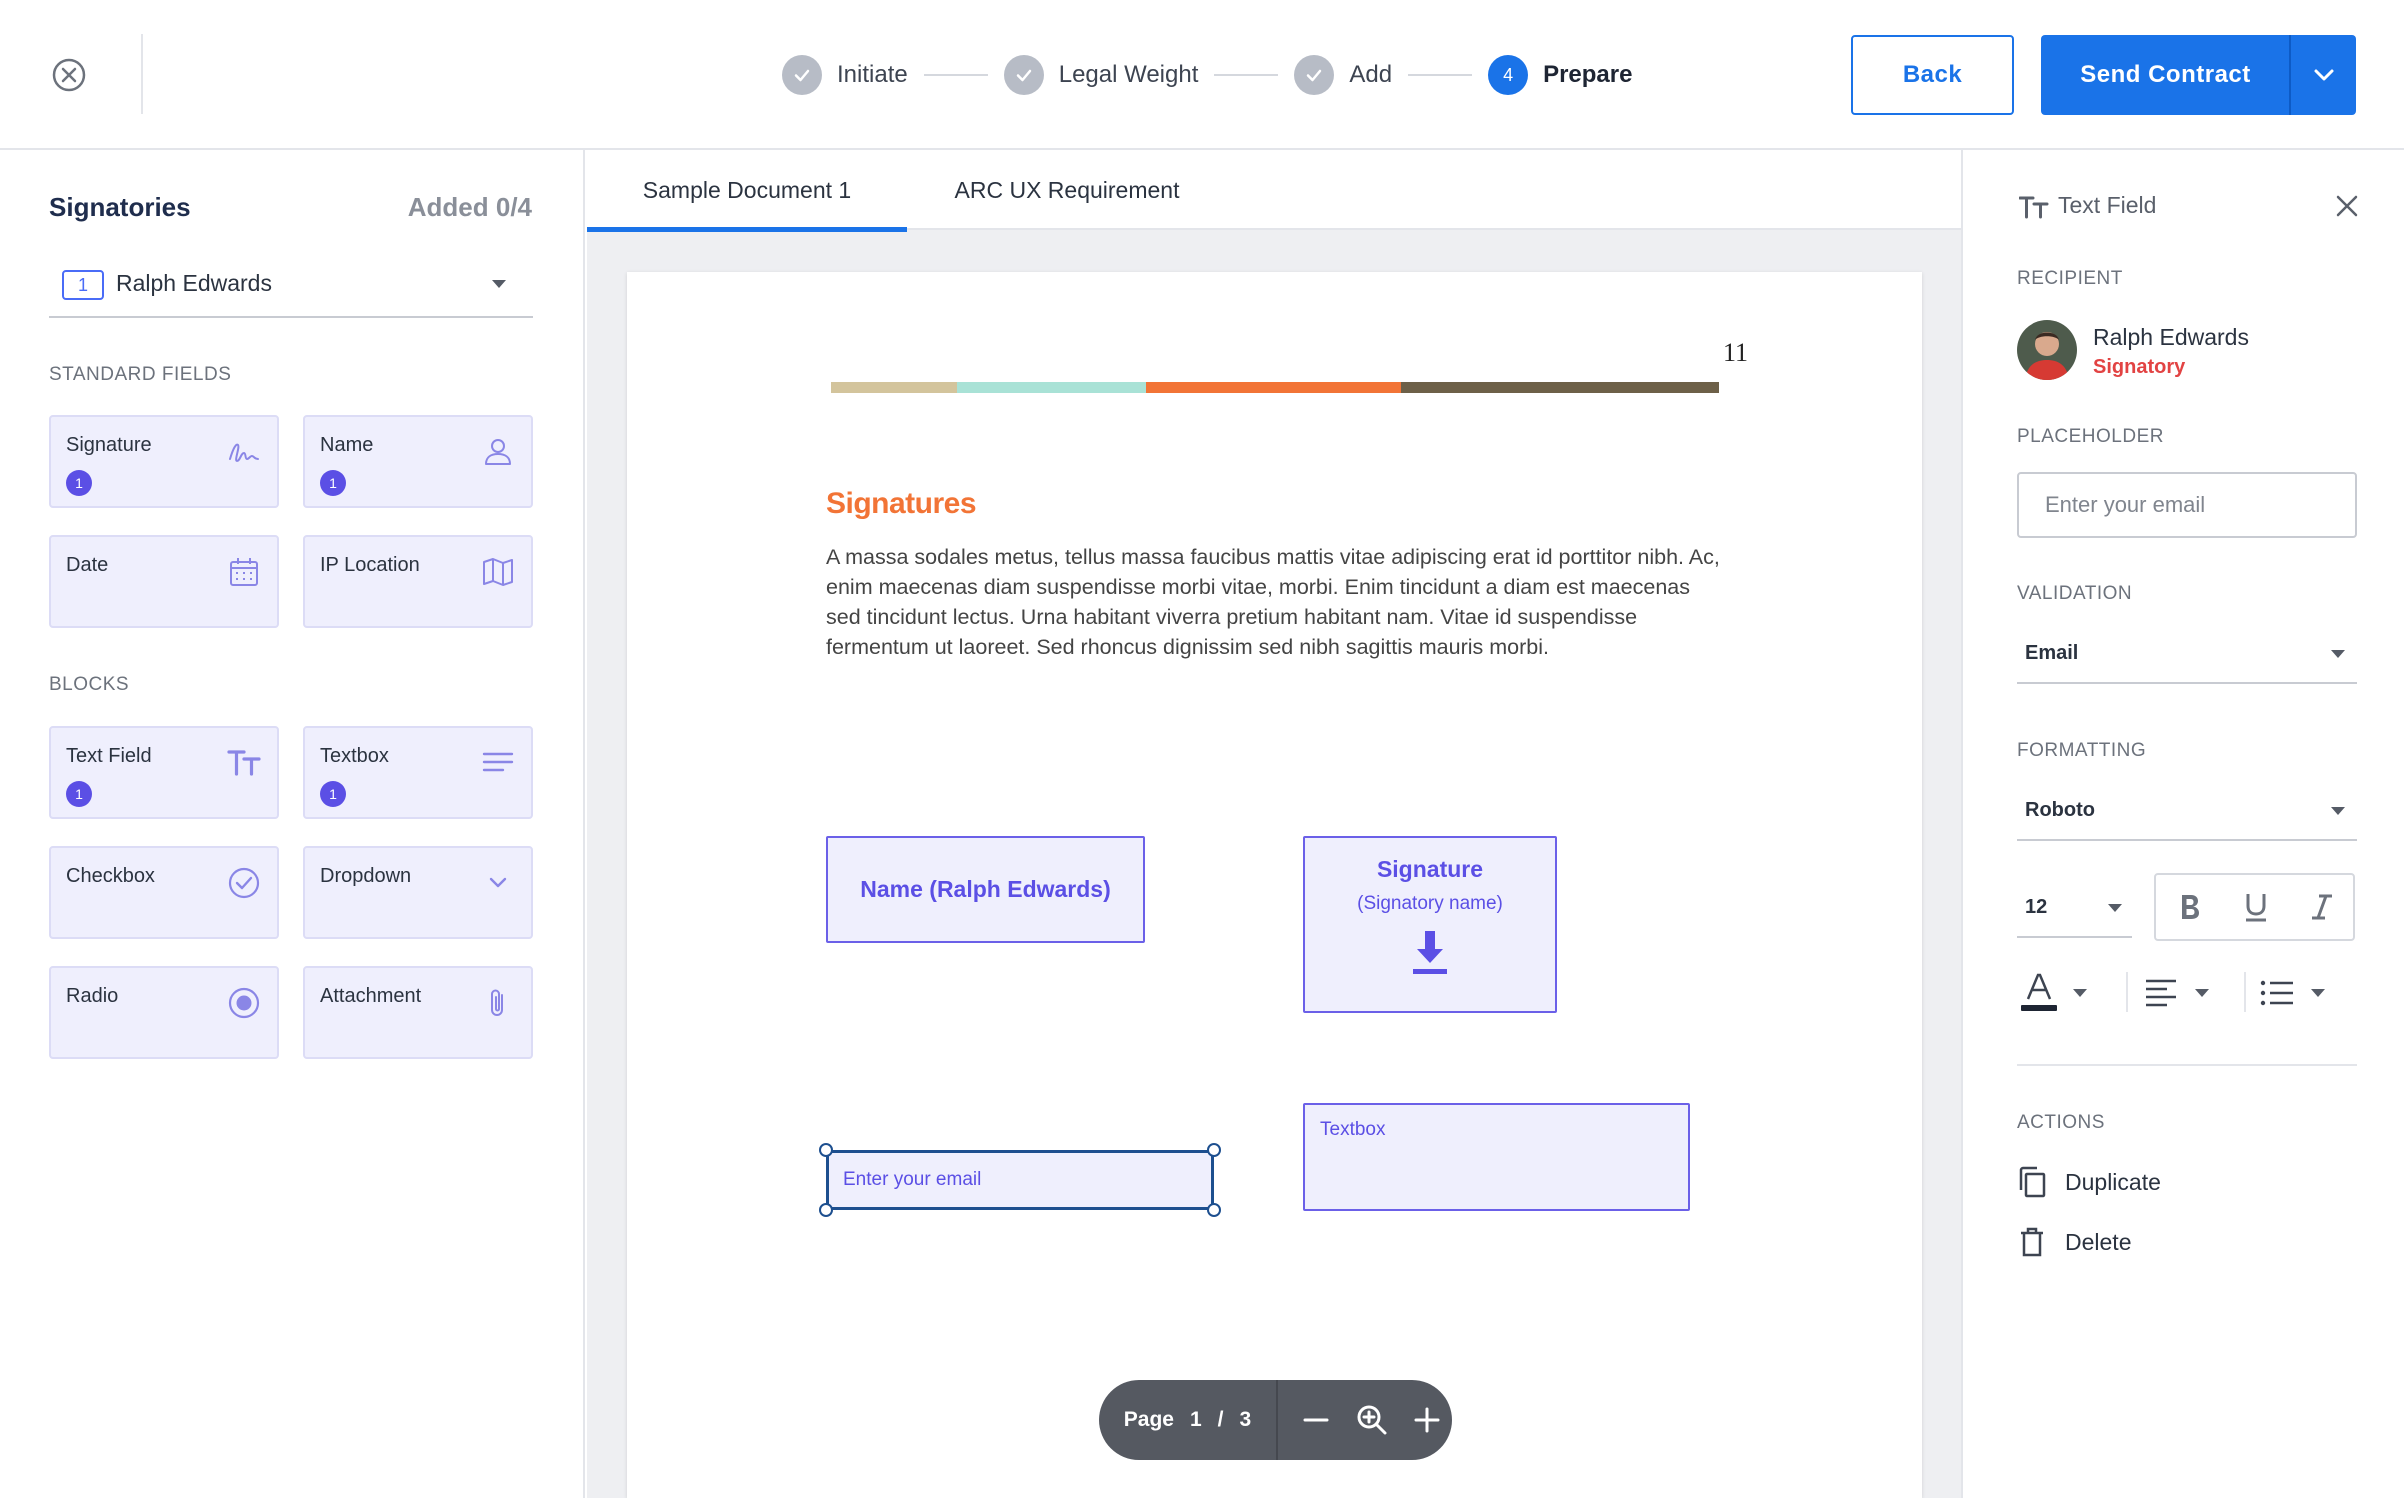 Image resolution: width=2404 pixels, height=1498 pixels. I want to click on email-text-field-selected: Enter your email, so click(1020, 1180).